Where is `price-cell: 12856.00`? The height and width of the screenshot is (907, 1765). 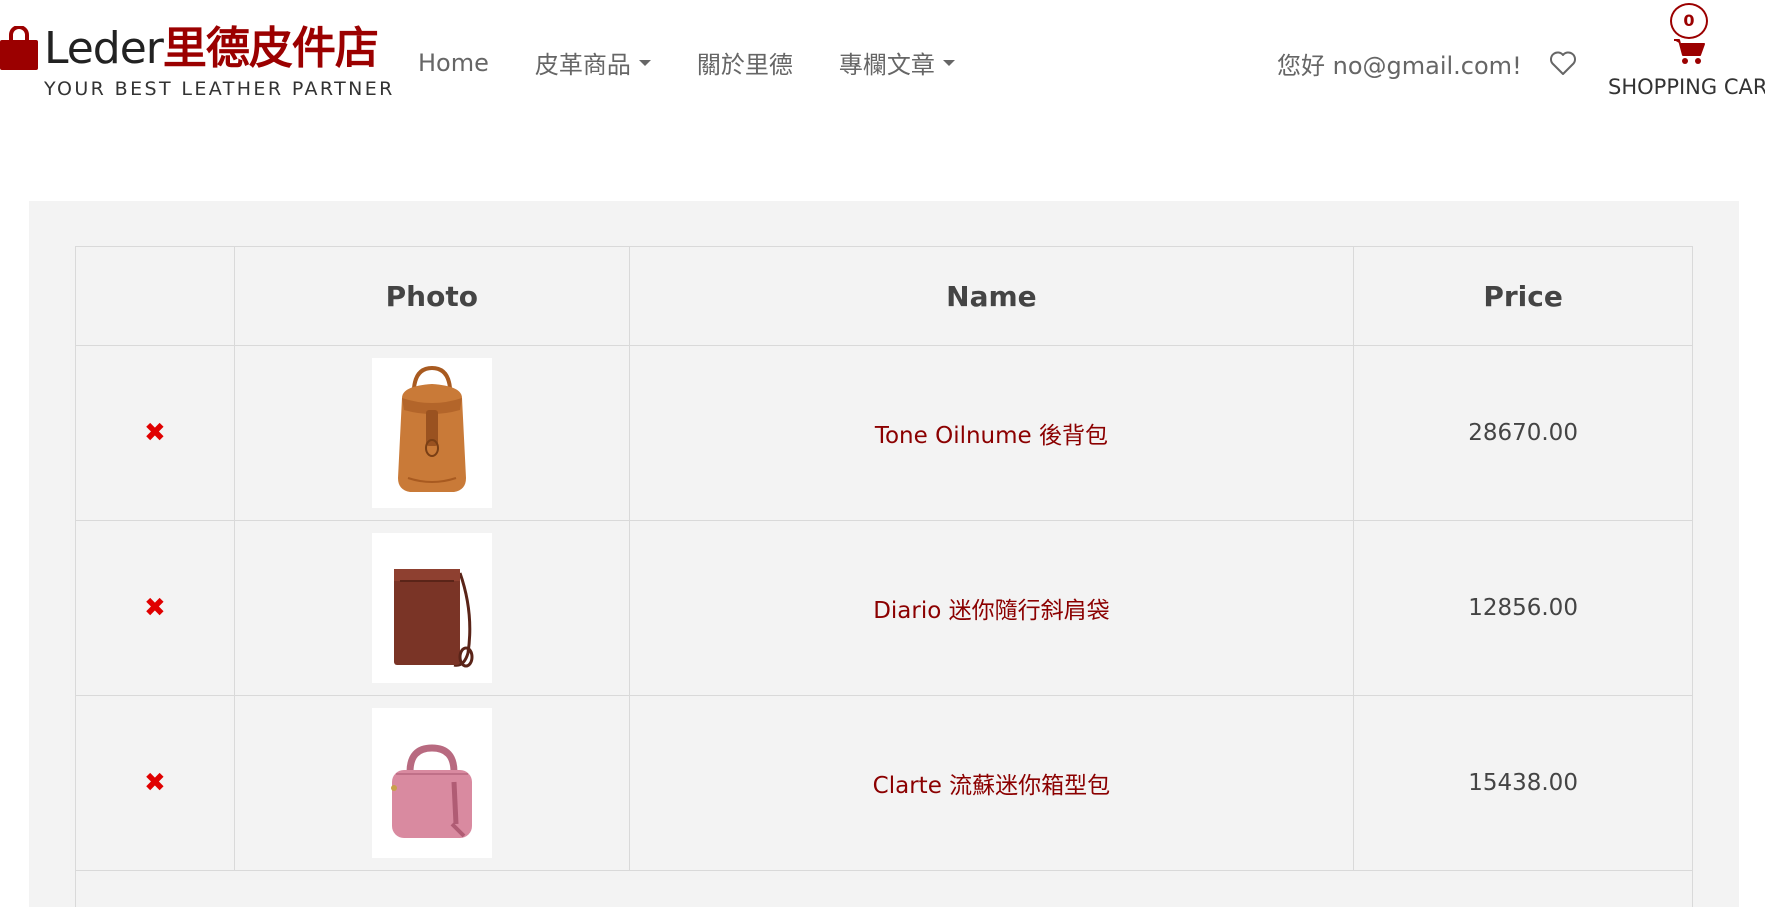 price-cell: 12856.00 is located at coordinates (1523, 608).